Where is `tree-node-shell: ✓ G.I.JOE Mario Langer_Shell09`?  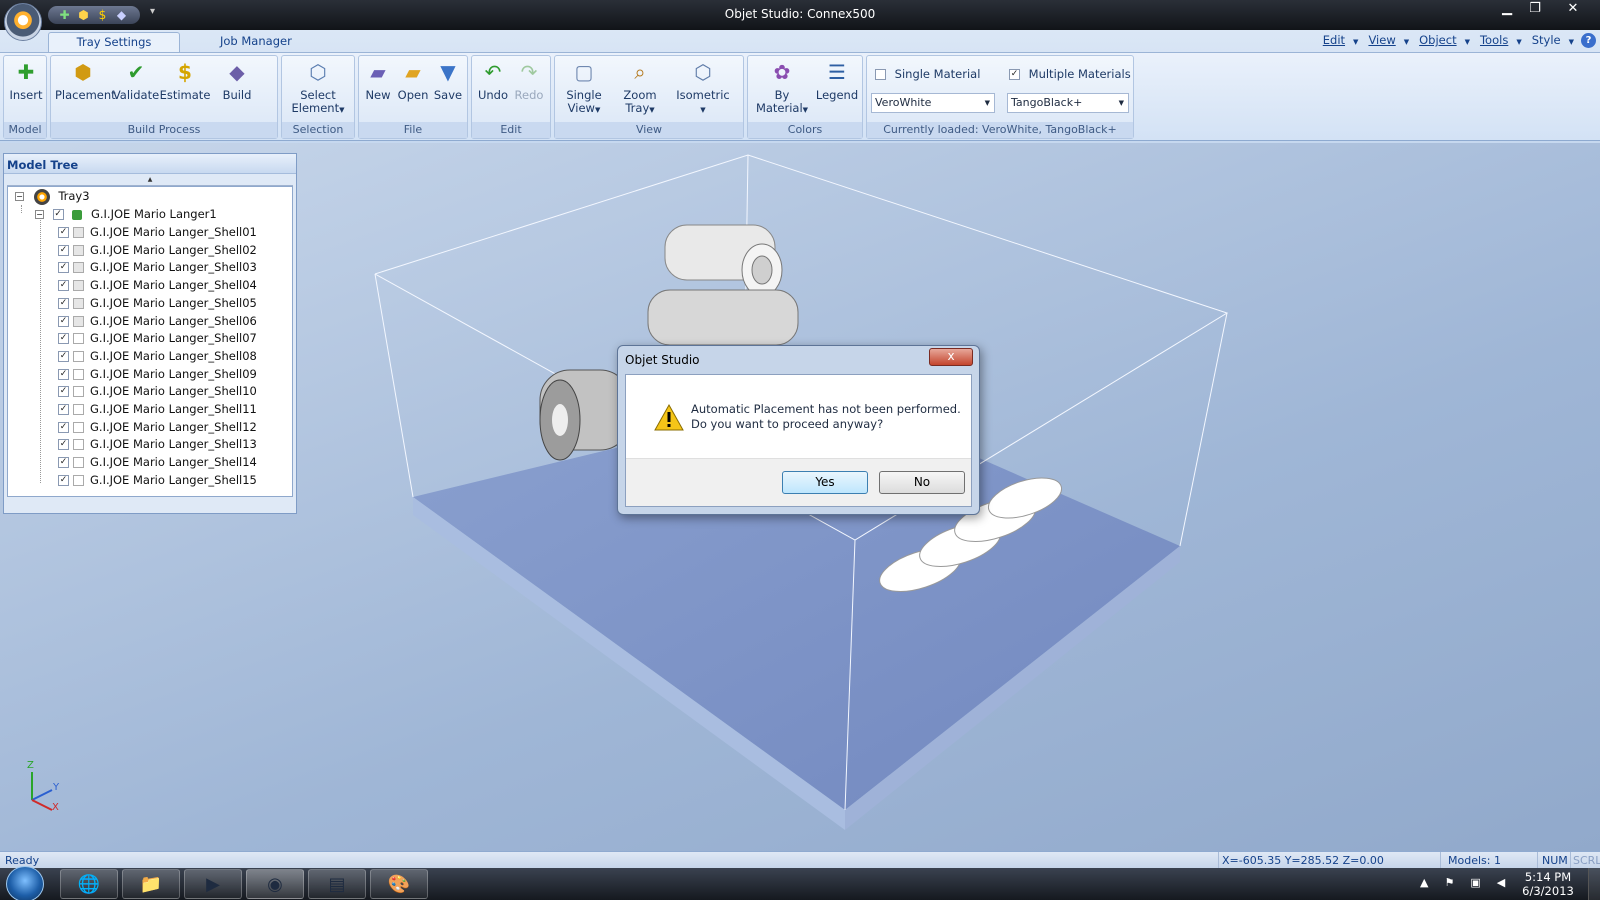
tree-node-shell: ✓ G.I.JOE Mario Langer_Shell09 is located at coordinates (157, 374).